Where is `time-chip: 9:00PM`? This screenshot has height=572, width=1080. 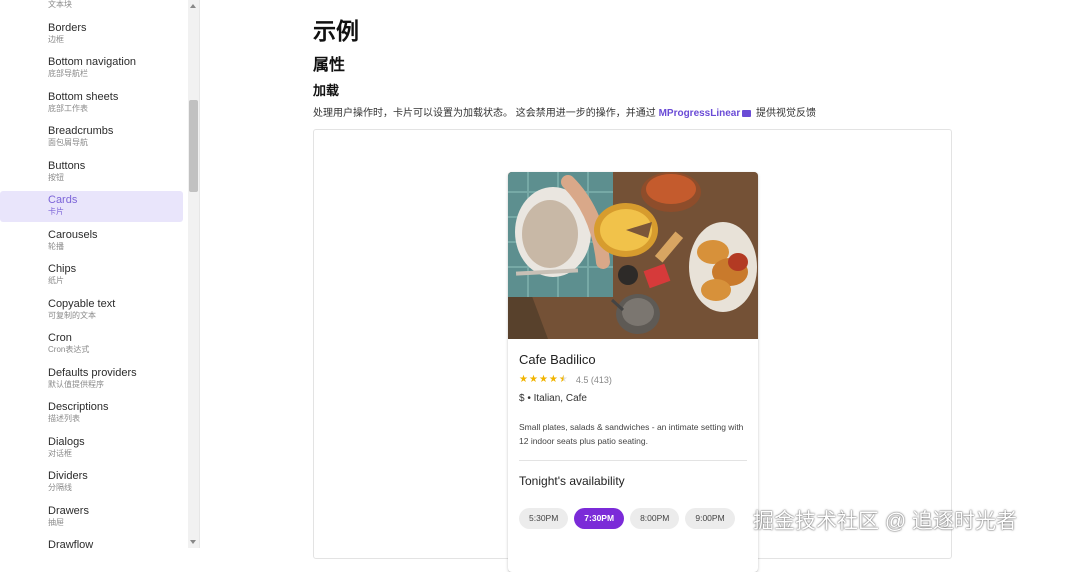 time-chip: 9:00PM is located at coordinates (710, 518).